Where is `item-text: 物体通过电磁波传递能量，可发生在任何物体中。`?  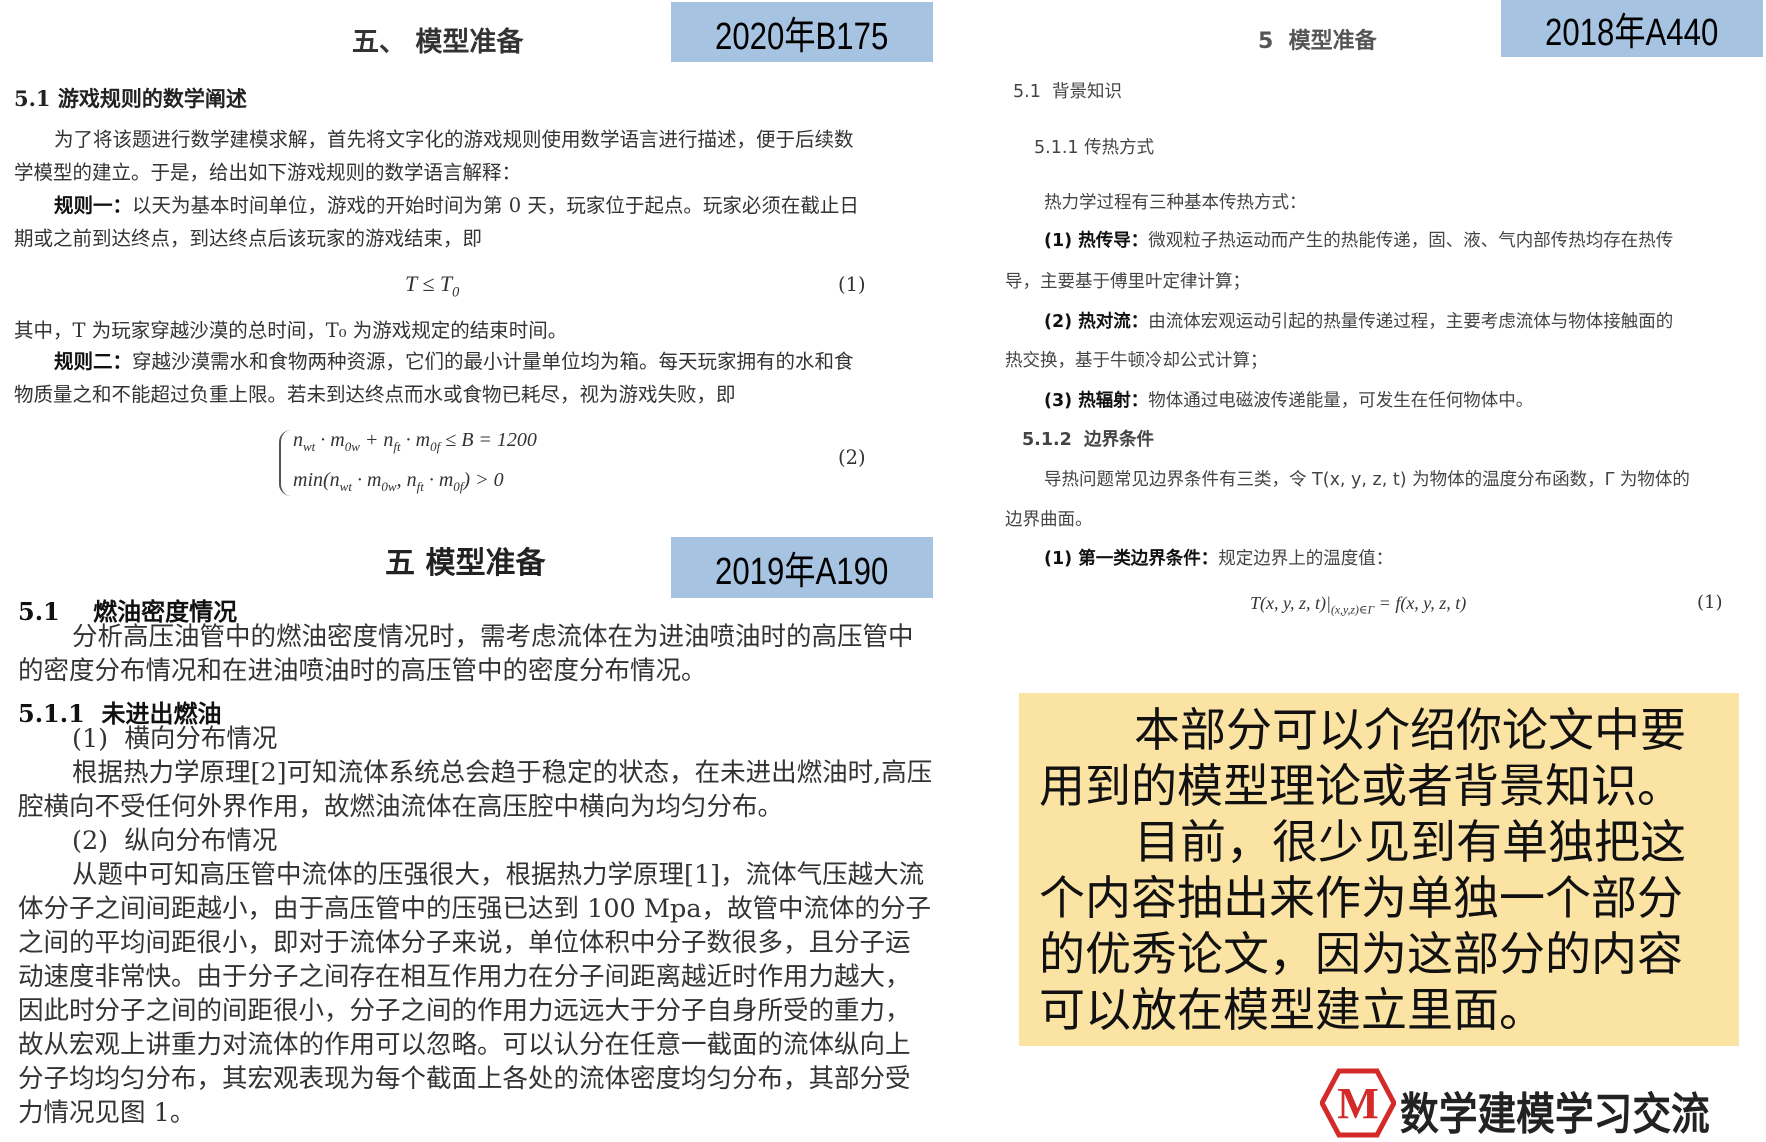 item-text: 物体通过电磁波传递能量，可发生在任何物体中。 is located at coordinates (1341, 401).